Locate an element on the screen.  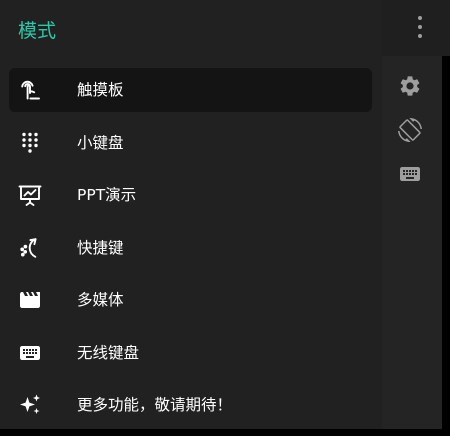
menu-item-label: 小键盘 is located at coordinates (100, 142).